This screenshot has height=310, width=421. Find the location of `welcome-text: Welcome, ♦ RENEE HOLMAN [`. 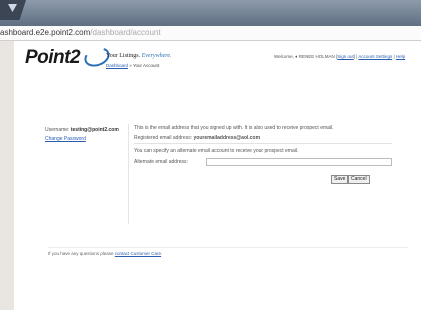

welcome-text: Welcome, ♦ RENEE HOLMAN [ is located at coordinates (306, 56).